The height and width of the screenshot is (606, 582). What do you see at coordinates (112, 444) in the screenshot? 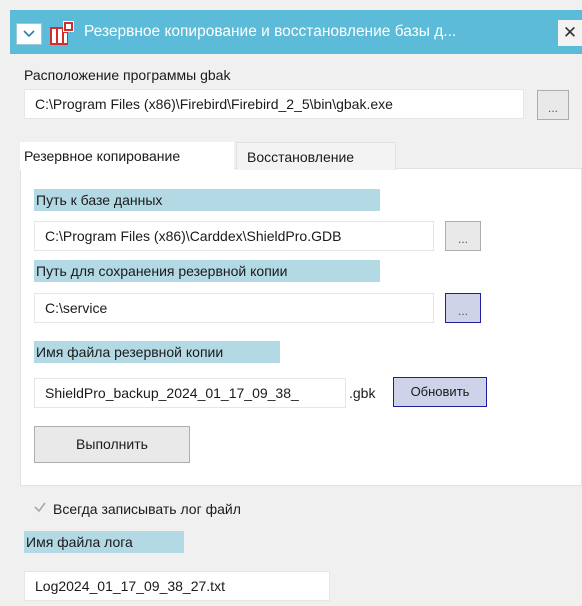
I see `run-button: Выполнить` at bounding box center [112, 444].